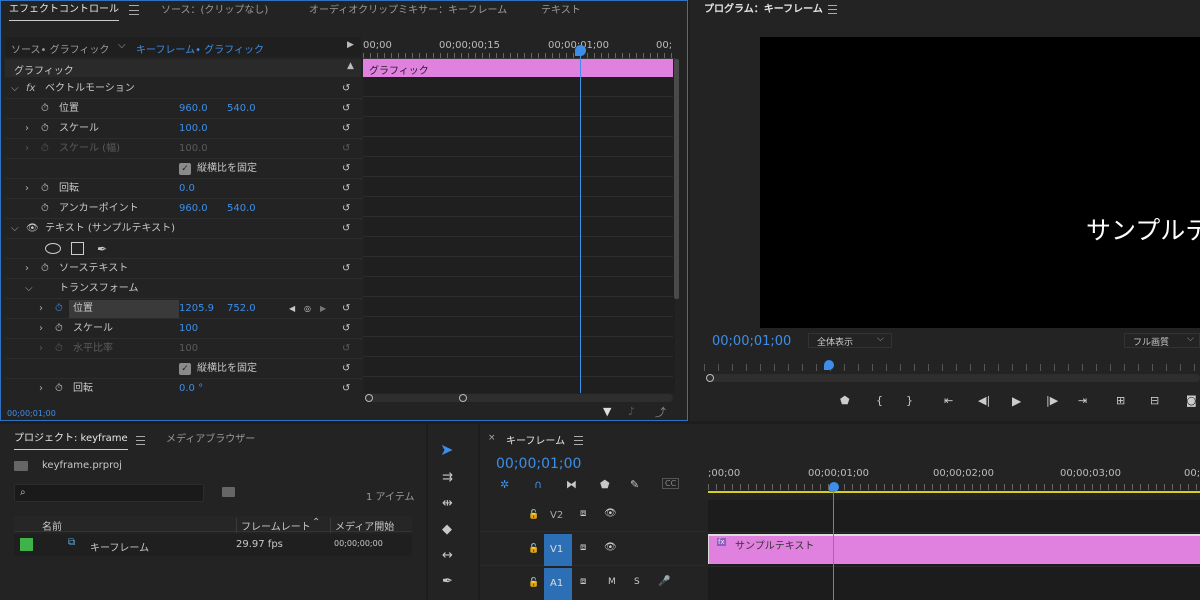 The image size is (1200, 600). What do you see at coordinates (519, 398) in the screenshot?
I see `zoom-scrollbar` at bounding box center [519, 398].